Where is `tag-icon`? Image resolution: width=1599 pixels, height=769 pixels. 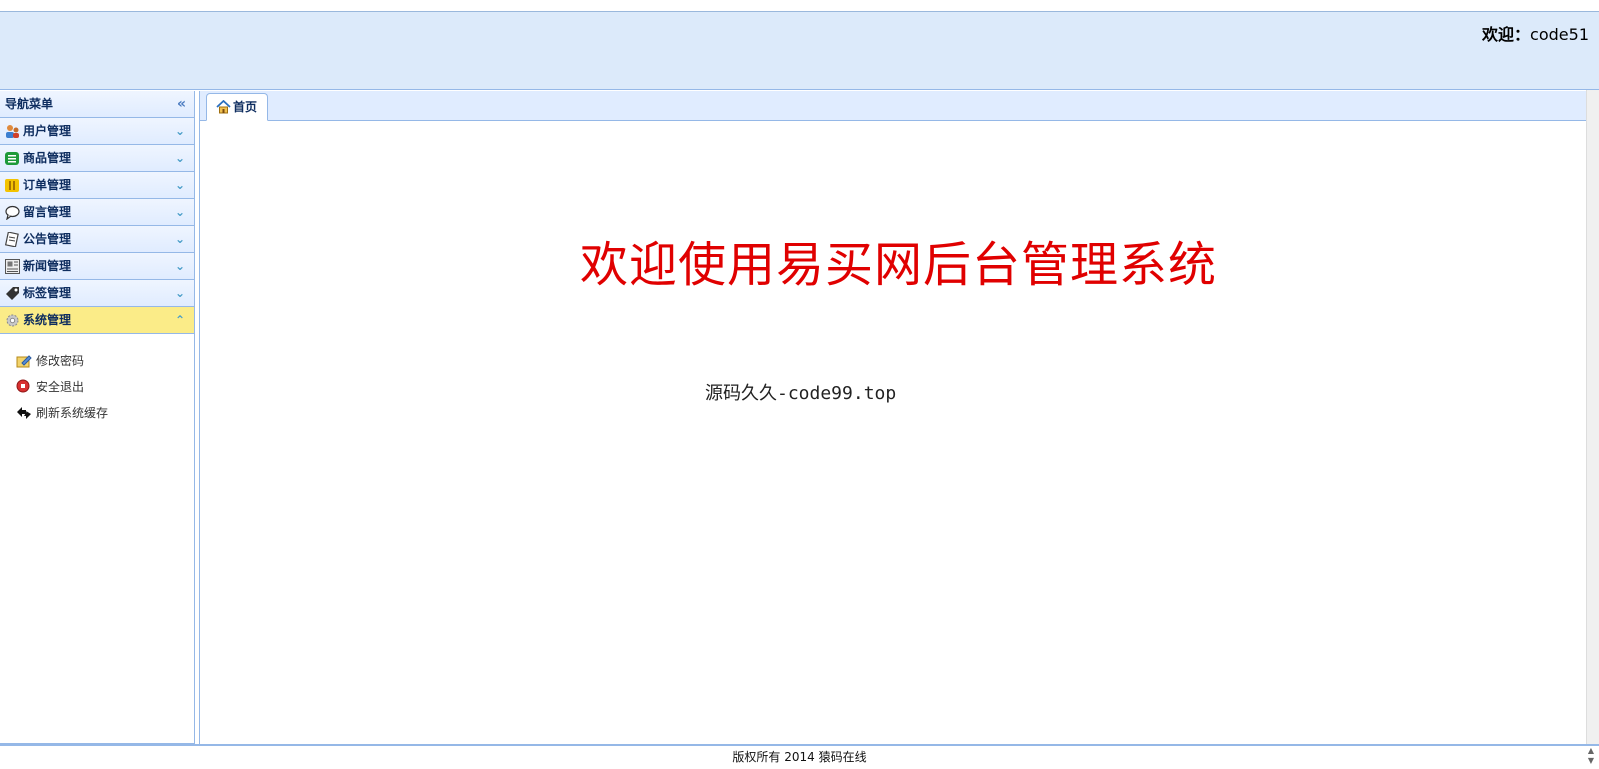
tag-icon is located at coordinates (12, 293).